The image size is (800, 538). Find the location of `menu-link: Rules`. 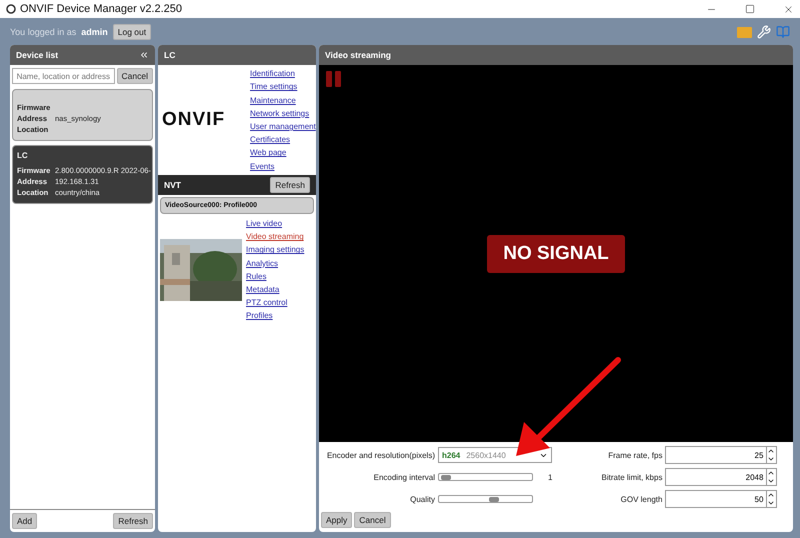

menu-link: Rules is located at coordinates (275, 276).